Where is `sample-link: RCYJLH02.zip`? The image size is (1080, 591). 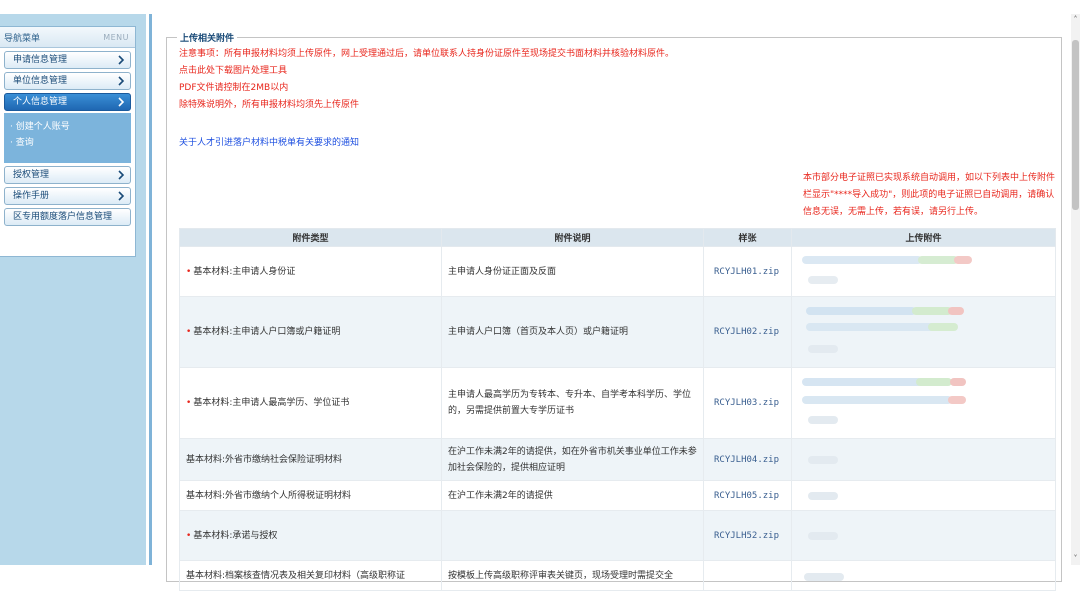 sample-link: RCYJLH02.zip is located at coordinates (747, 332).